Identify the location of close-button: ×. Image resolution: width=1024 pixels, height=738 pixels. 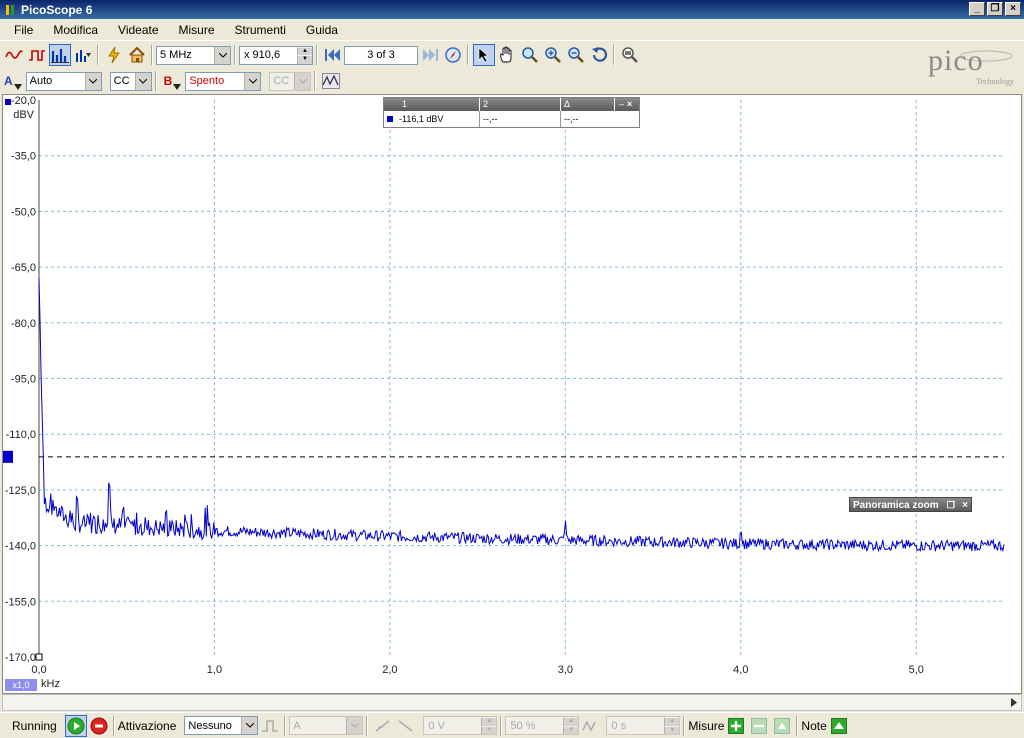
(1013, 9).